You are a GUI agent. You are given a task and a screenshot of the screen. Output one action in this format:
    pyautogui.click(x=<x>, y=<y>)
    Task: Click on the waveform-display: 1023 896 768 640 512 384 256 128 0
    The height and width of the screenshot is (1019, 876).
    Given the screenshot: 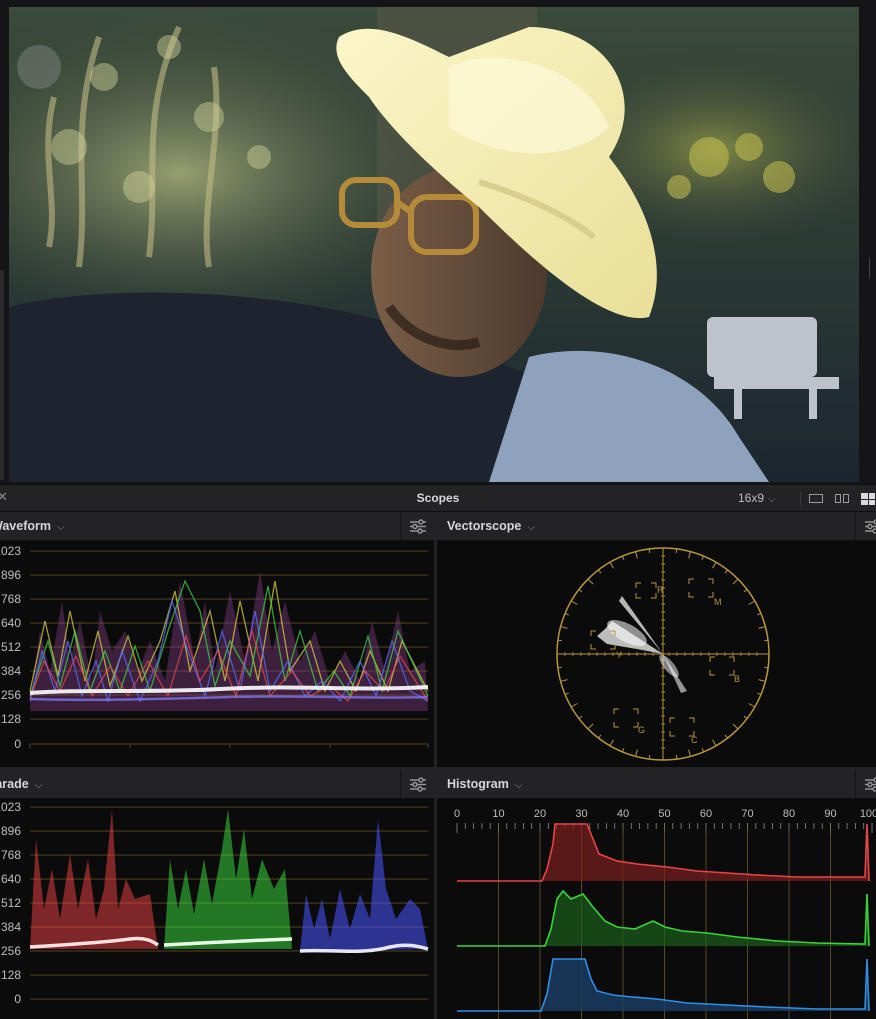 What is the action you would take?
    pyautogui.click(x=217, y=654)
    